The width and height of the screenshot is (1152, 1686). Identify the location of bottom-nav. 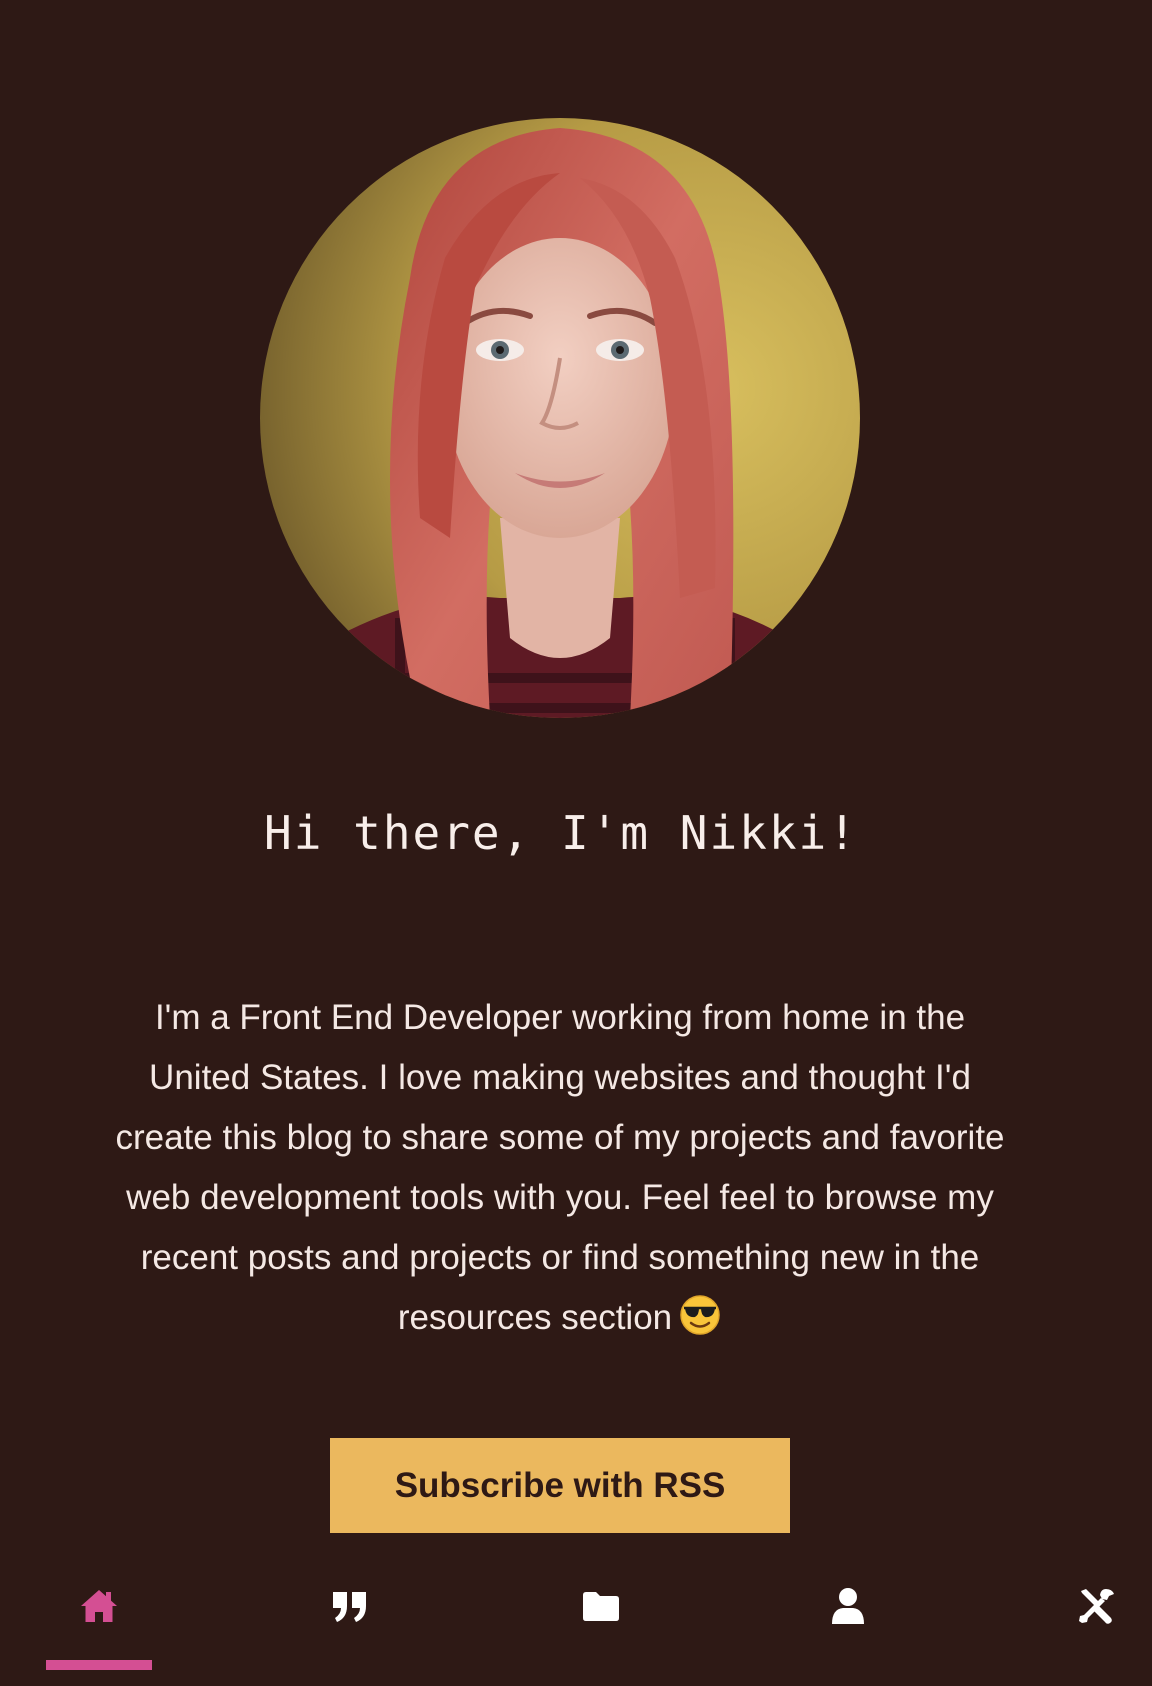
(576, 1629).